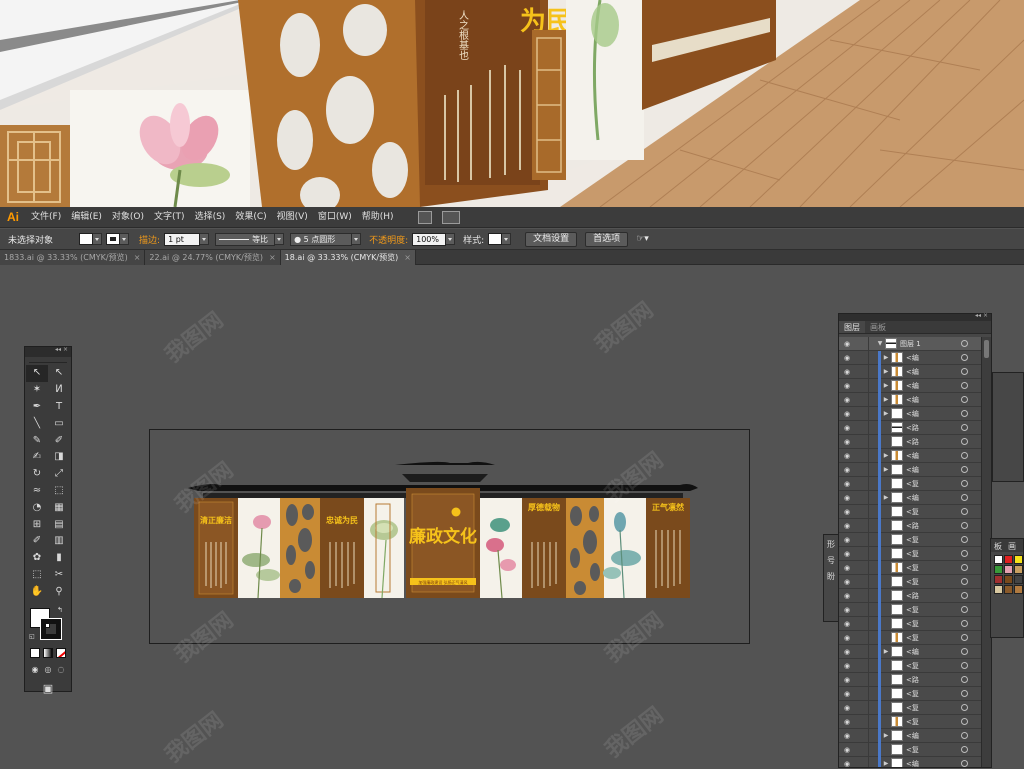 The height and width of the screenshot is (769, 1024). I want to click on line-tool-icon: ╲, so click(37, 423).